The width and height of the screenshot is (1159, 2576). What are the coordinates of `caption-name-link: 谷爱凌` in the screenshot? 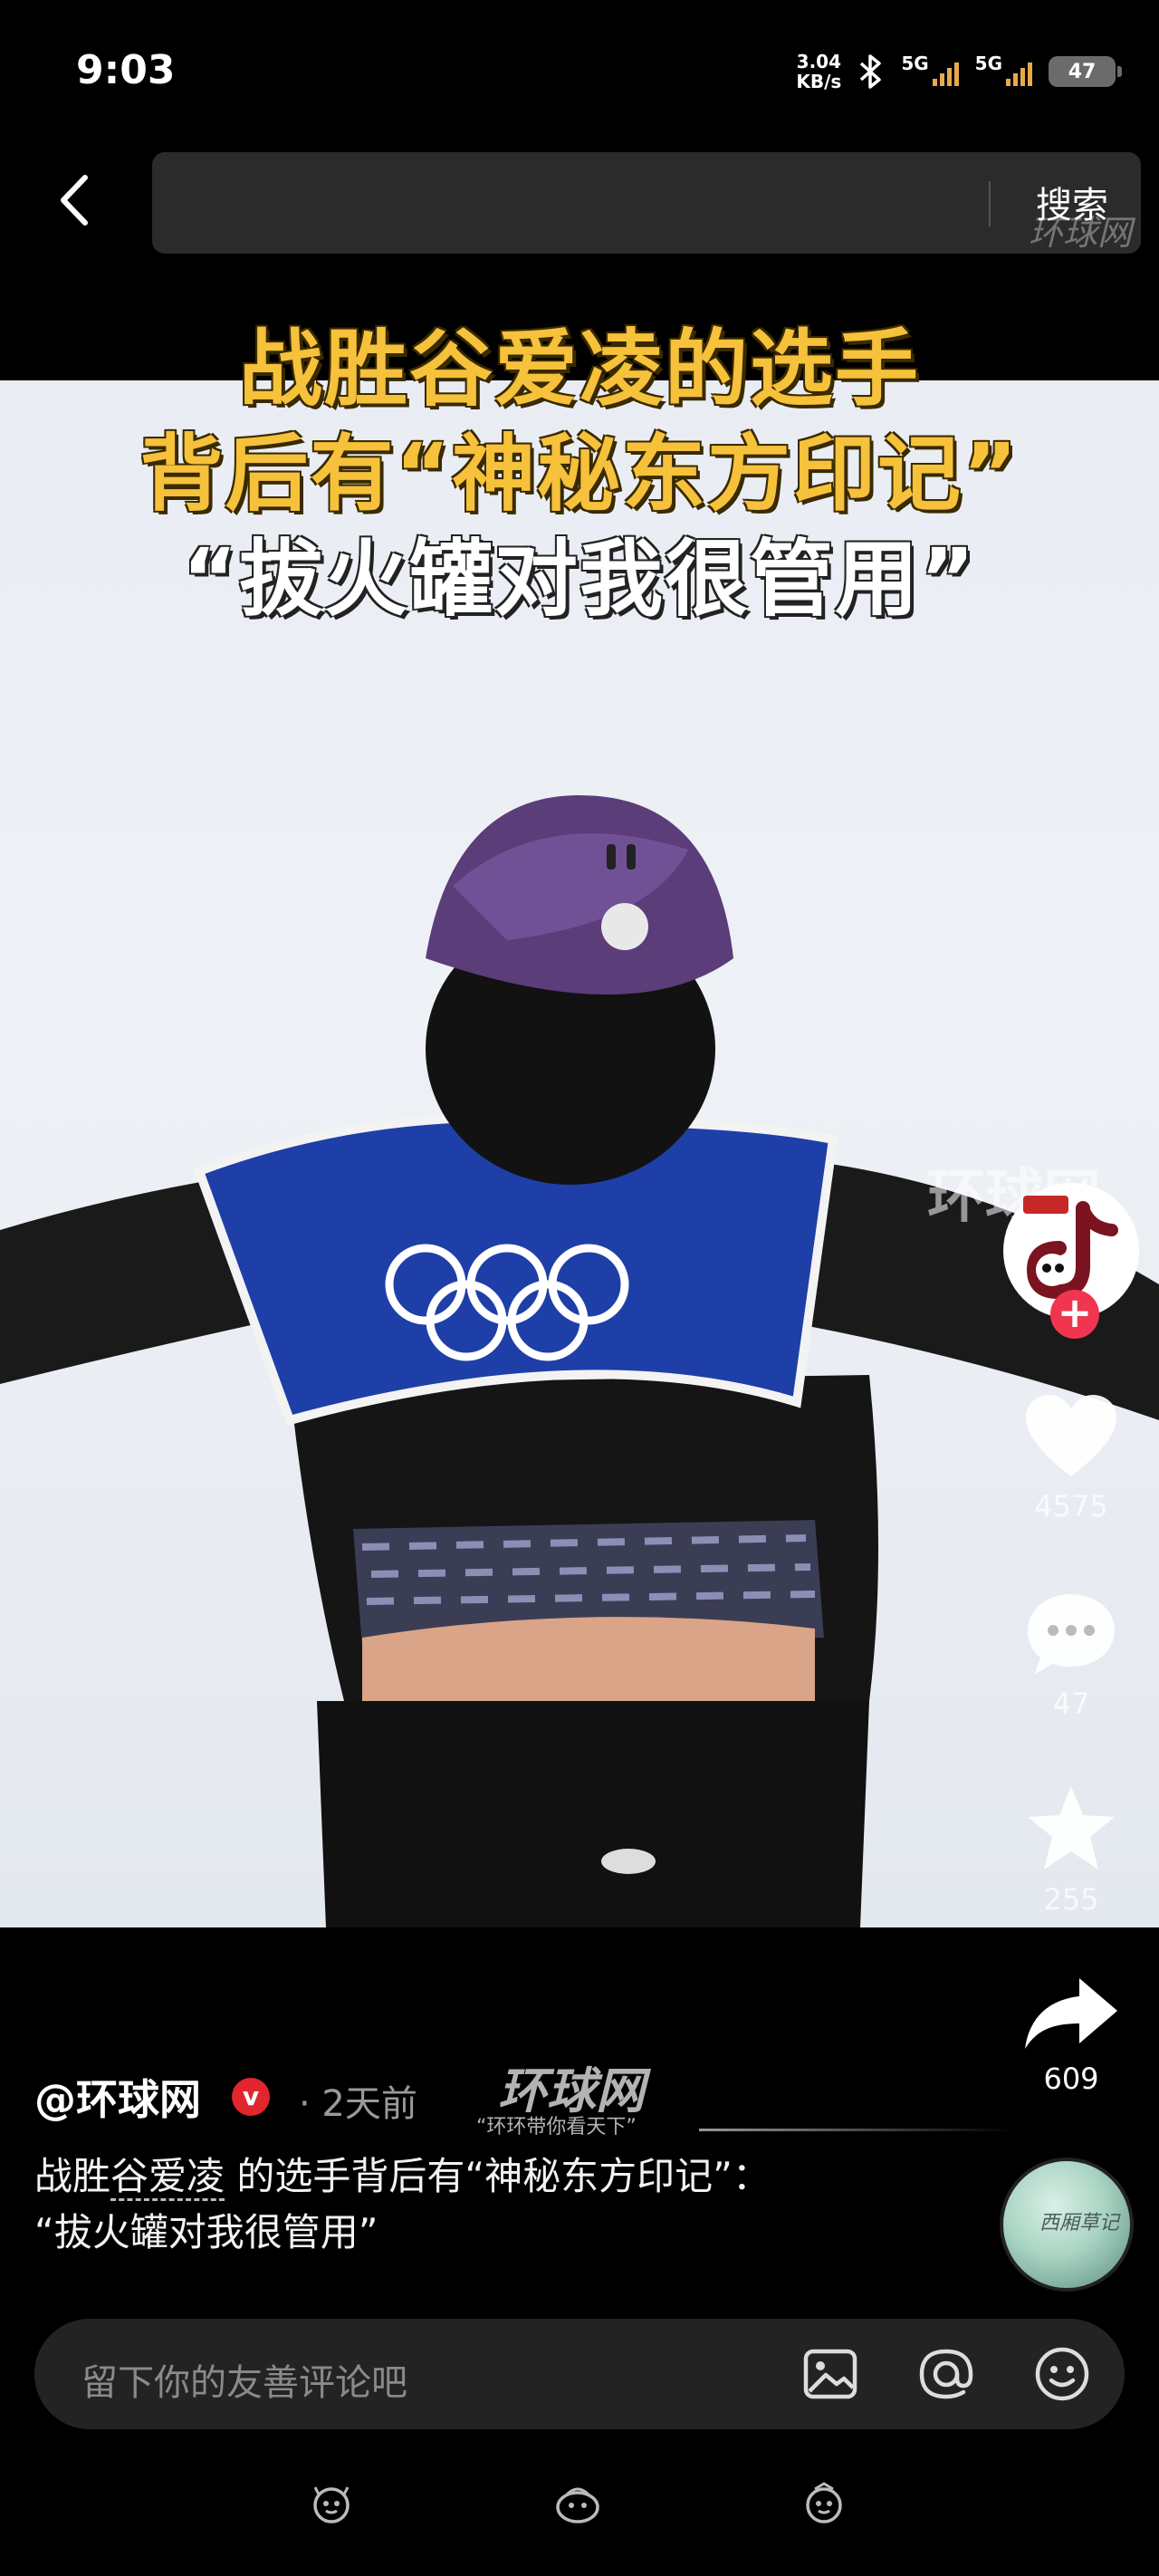 It's located at (168, 2177).